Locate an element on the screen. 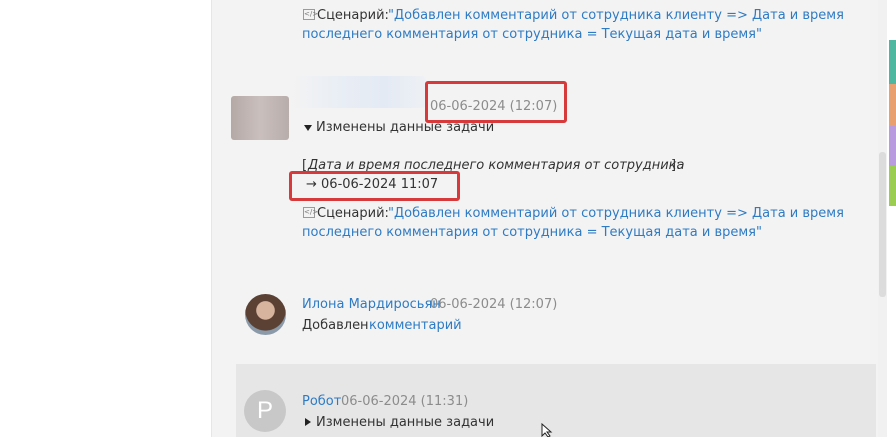 The image size is (896, 437). author-link: Илона Мардиросьян is located at coordinates (371, 305).